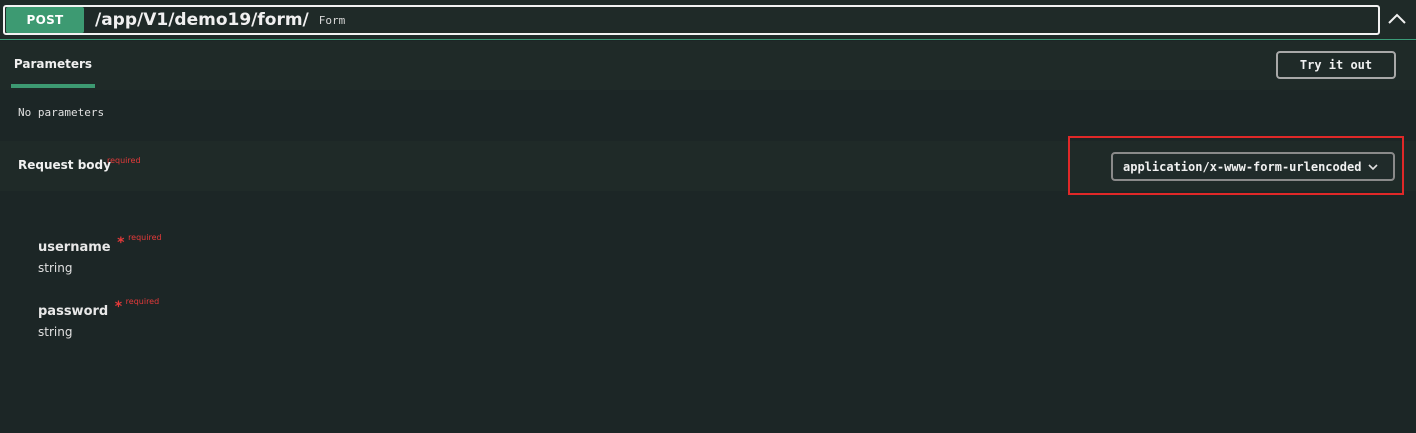 This screenshot has height=433, width=1416. Describe the element at coordinates (202, 20) in the screenshot. I see `operation-path: /app/V1/demo19/form/` at that location.